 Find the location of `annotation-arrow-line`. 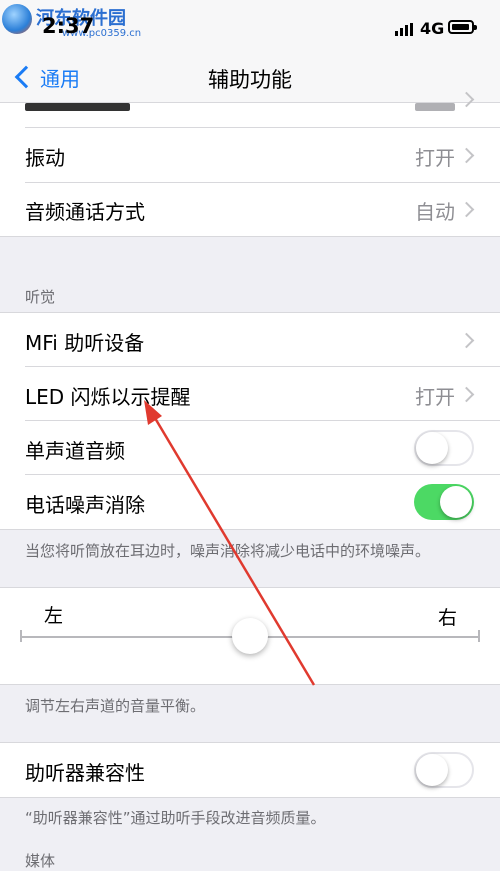

annotation-arrow-line is located at coordinates (233, 549).